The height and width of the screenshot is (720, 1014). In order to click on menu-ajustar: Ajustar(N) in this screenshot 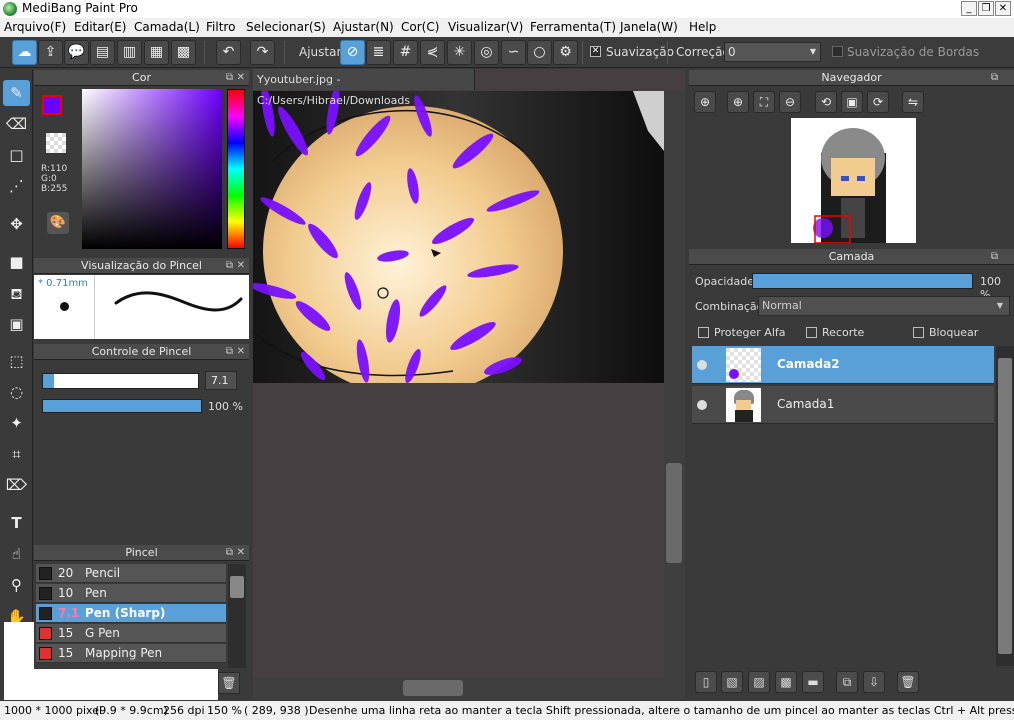, I will do `click(363, 27)`.